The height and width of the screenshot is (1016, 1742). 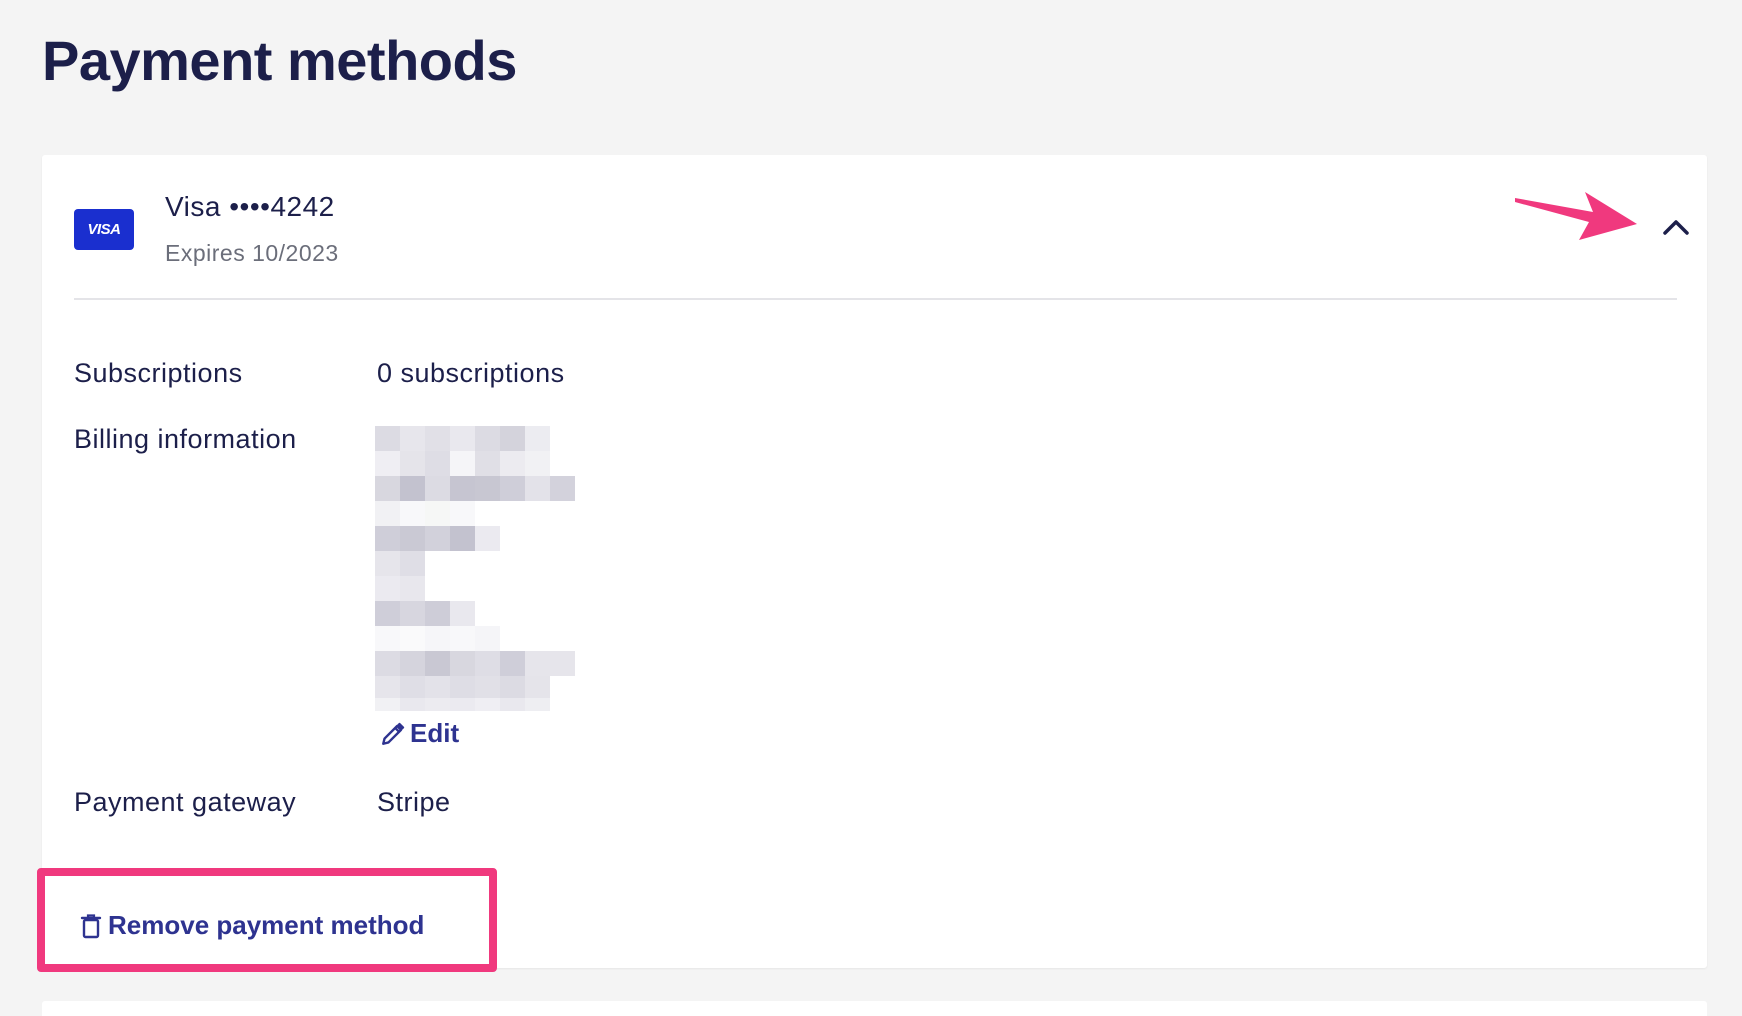 What do you see at coordinates (252, 253) in the screenshot?
I see `card-expiry: Expires 10/2023` at bounding box center [252, 253].